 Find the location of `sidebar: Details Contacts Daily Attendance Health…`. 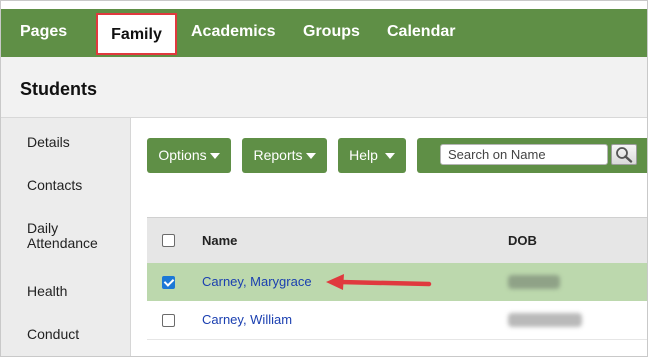

sidebar: Details Contacts Daily Attendance Health… is located at coordinates (66, 237).